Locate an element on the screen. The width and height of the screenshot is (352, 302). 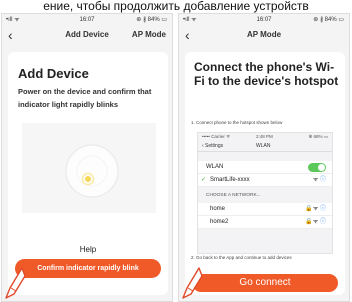
mini-status-bar: ••••• Carrier ᯤ 2:48 PM ✻ 68% ▭ is located at coordinates (265, 137).